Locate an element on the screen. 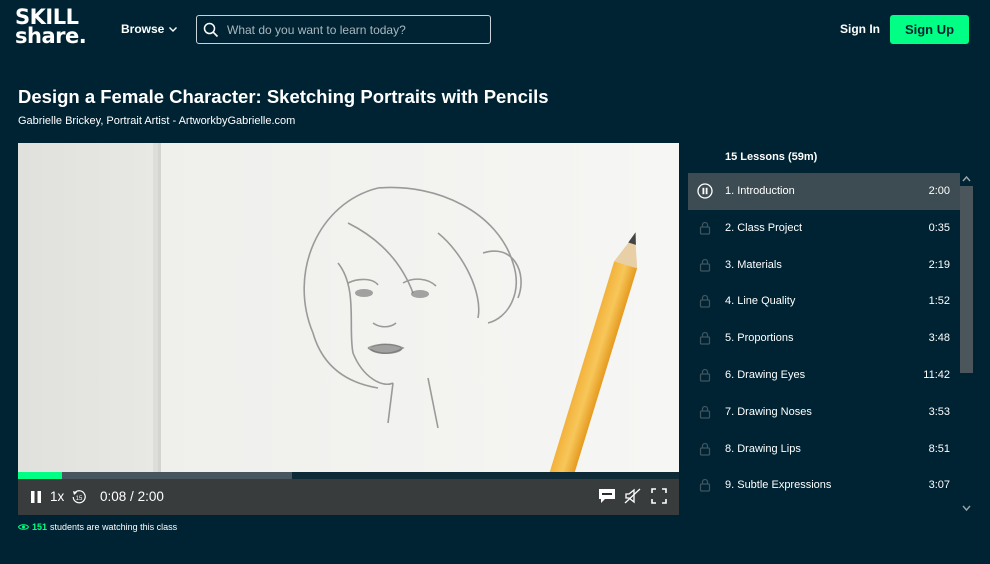 This screenshot has height=564, width=990. lesson-item: 3. Materials 2:19 is located at coordinates (824, 265).